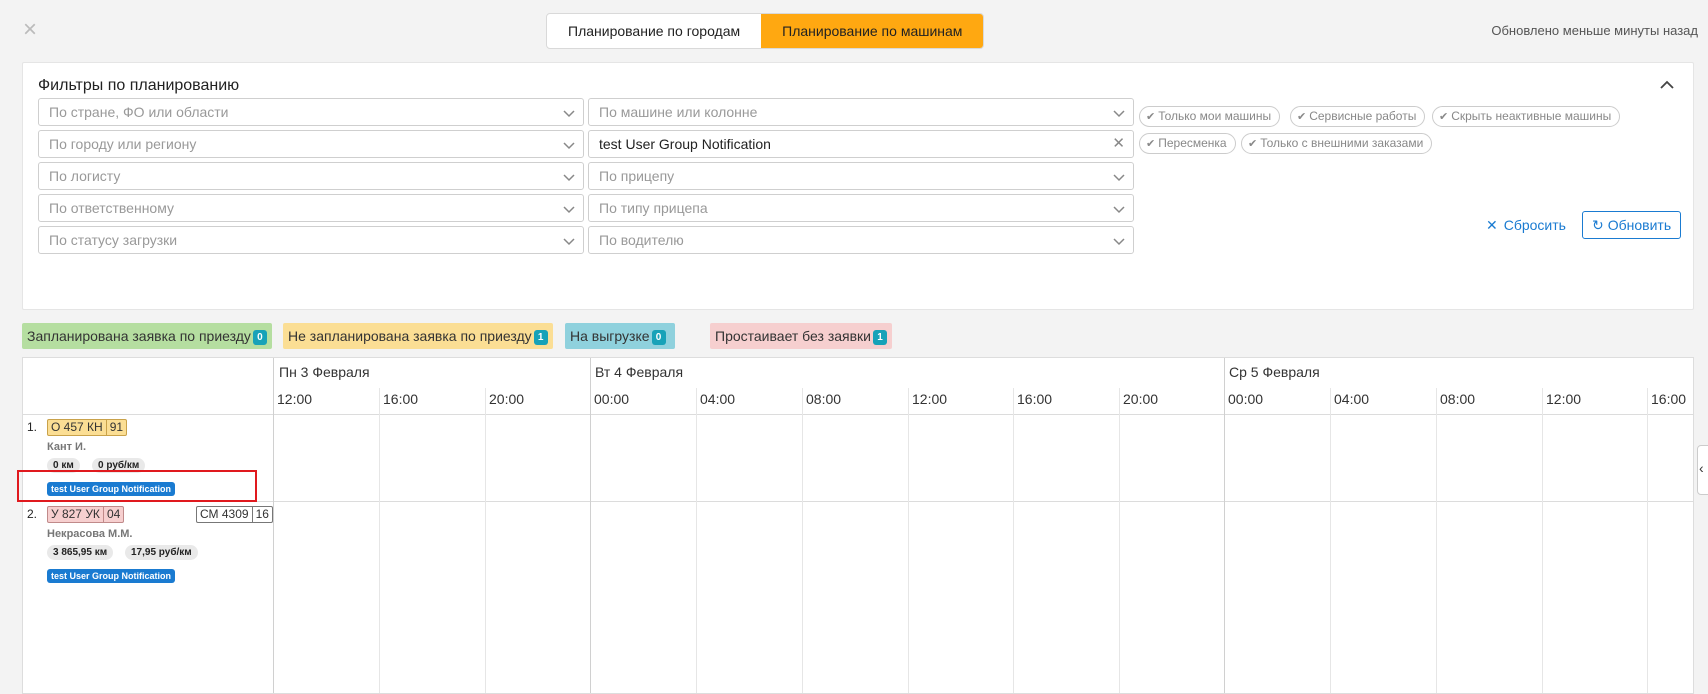 This screenshot has width=1708, height=694. Describe the element at coordinates (111, 208) in the screenshot. I see `responsible-select-placeholder: По ответственному` at that location.